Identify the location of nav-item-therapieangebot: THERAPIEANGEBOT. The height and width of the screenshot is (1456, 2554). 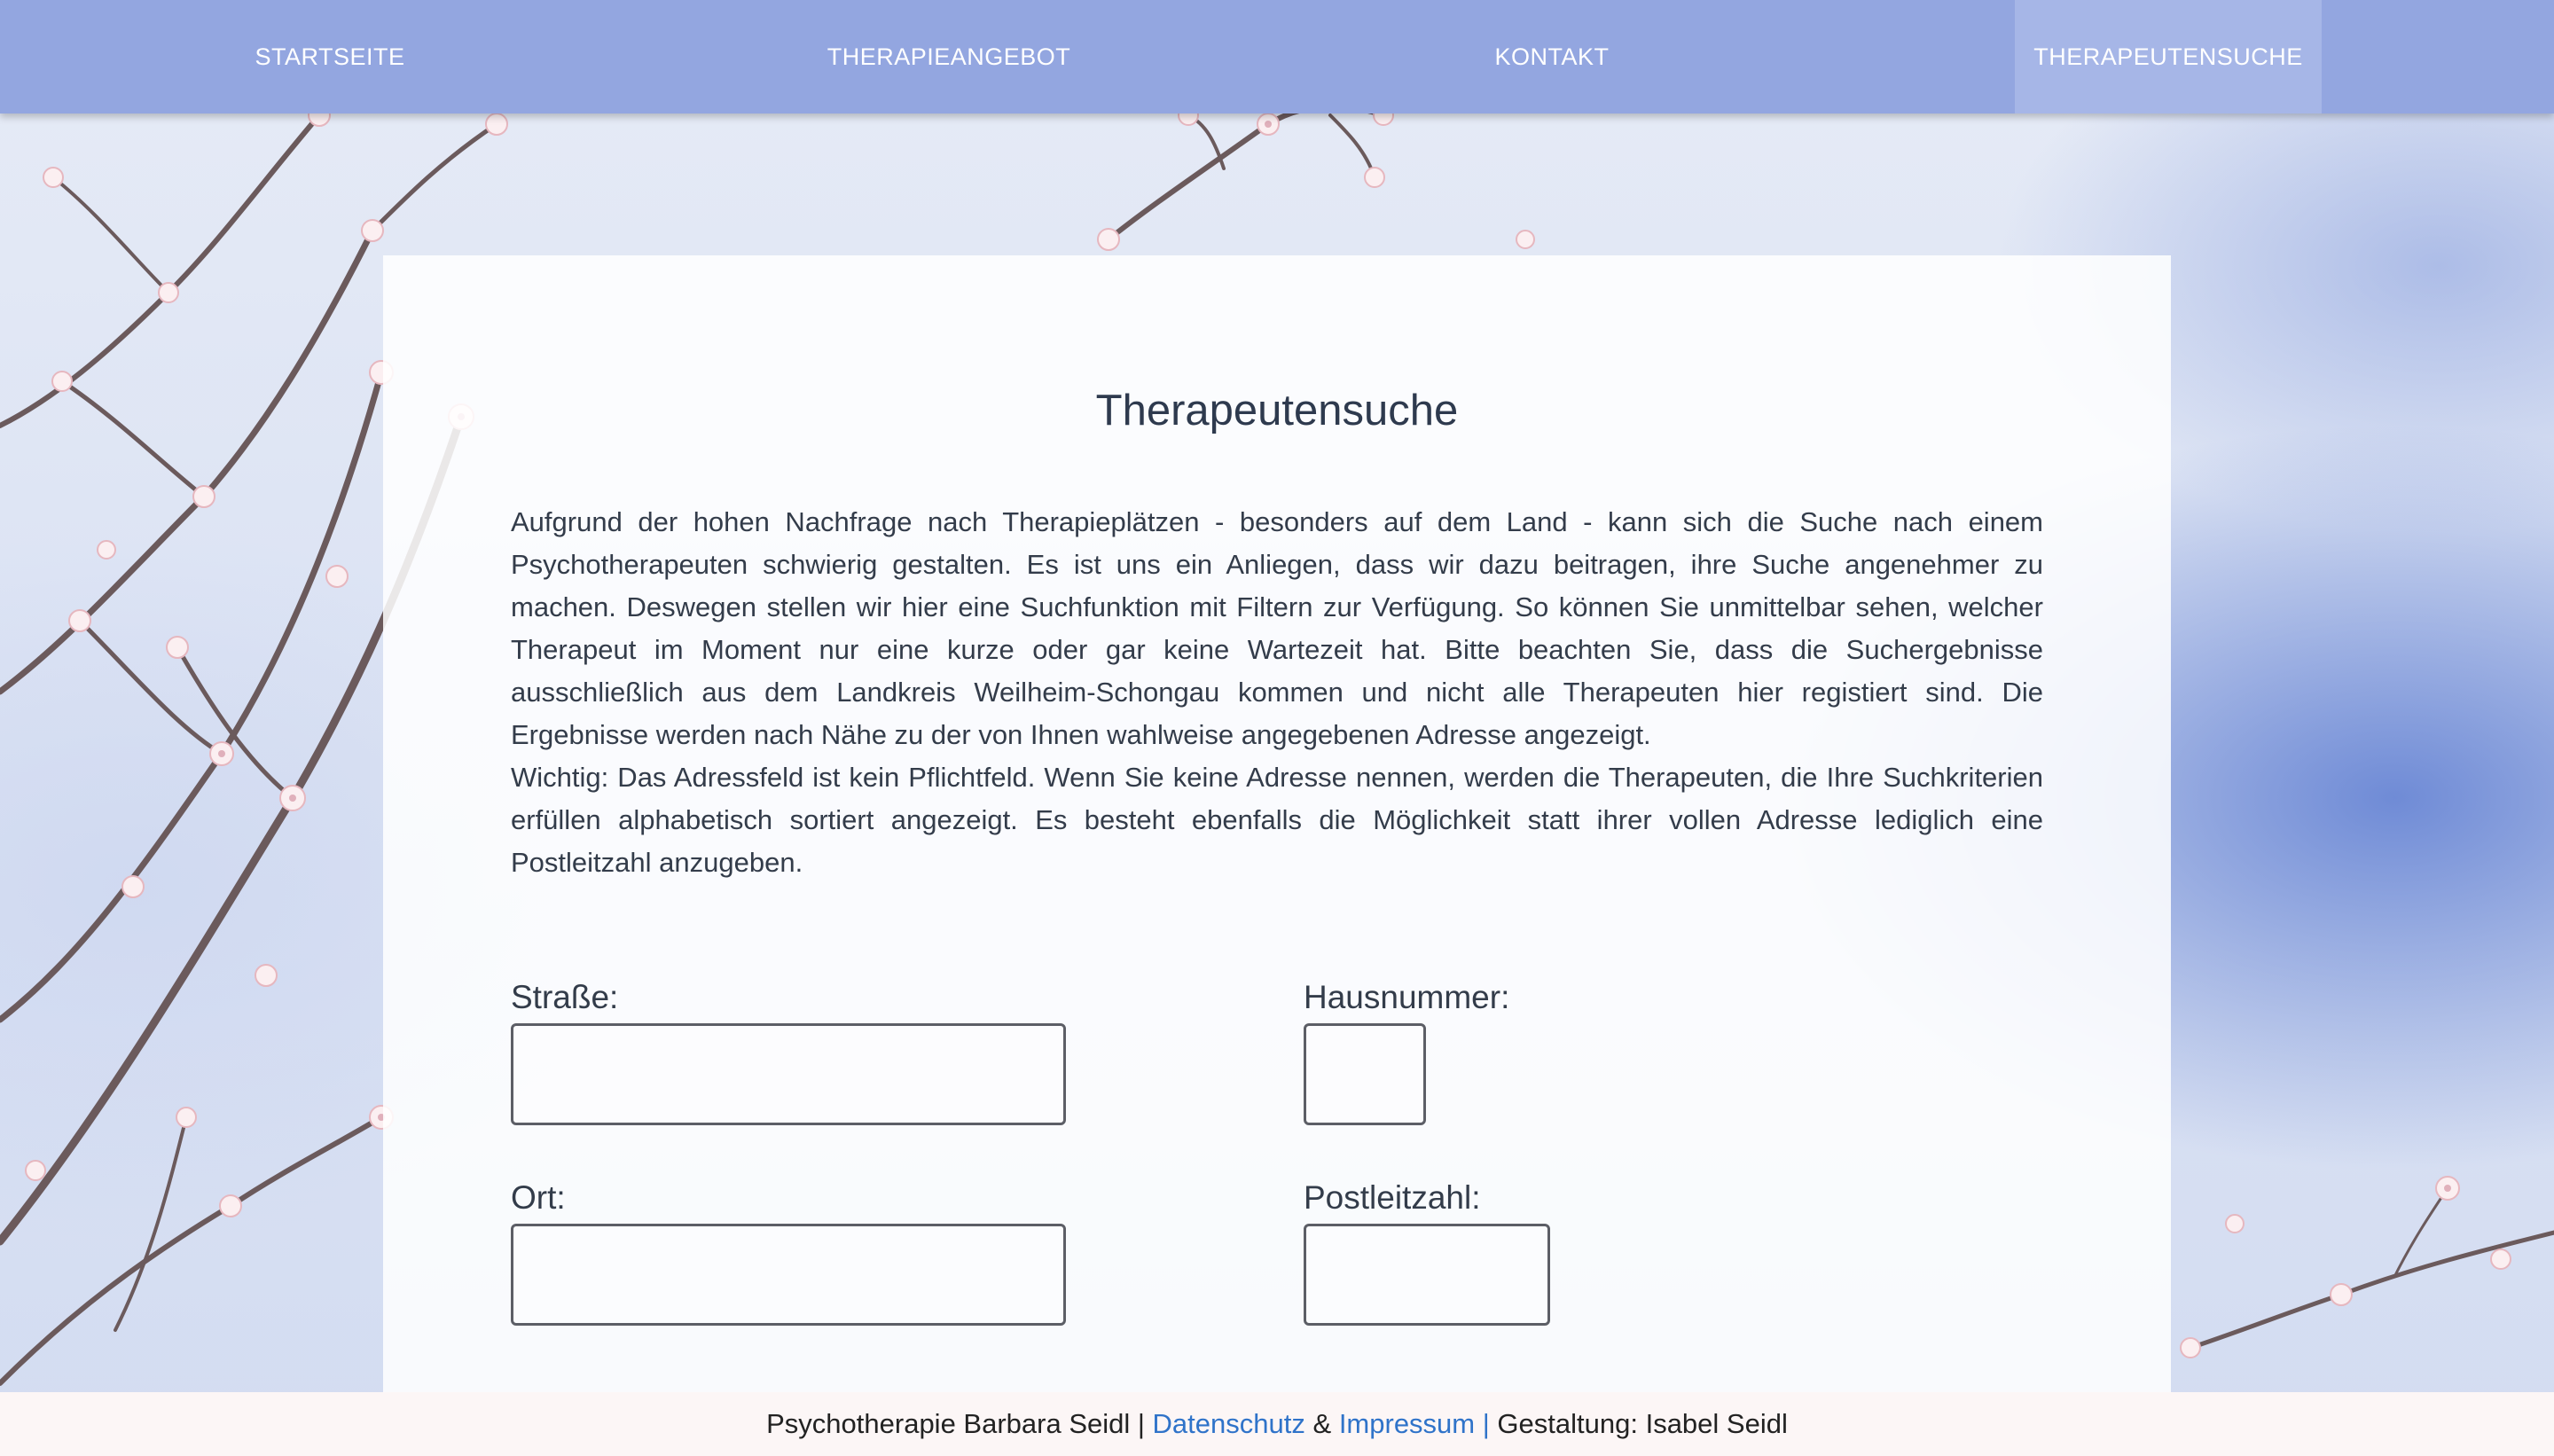
(949, 57).